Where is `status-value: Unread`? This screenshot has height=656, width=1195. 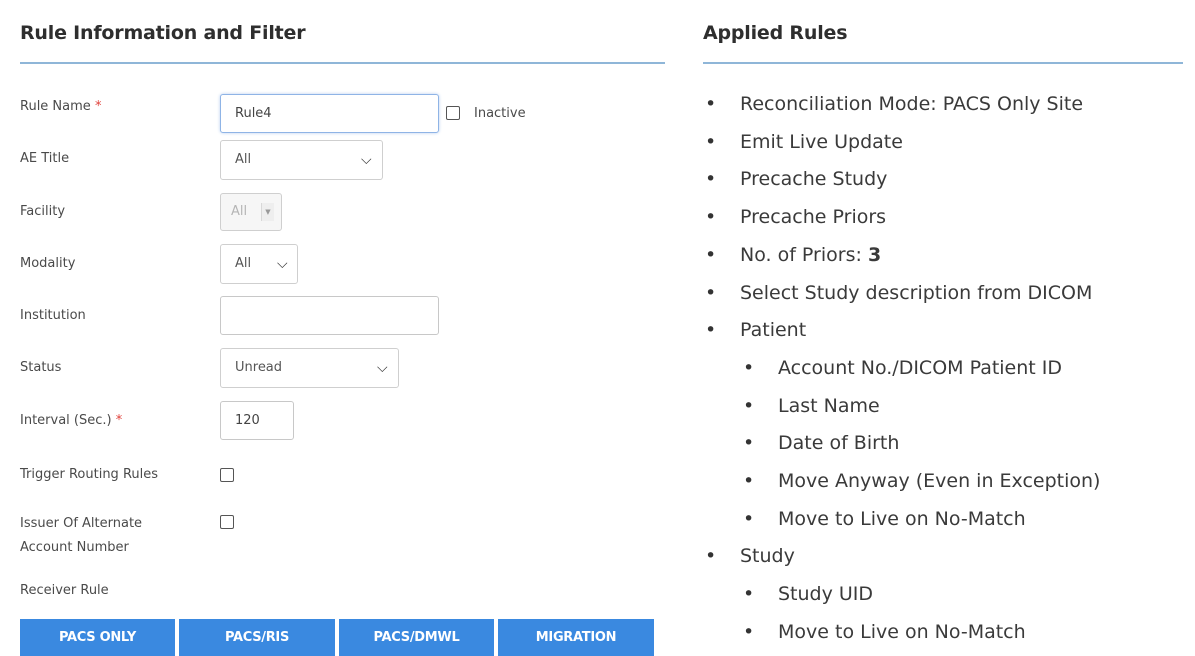 status-value: Unread is located at coordinates (259, 367).